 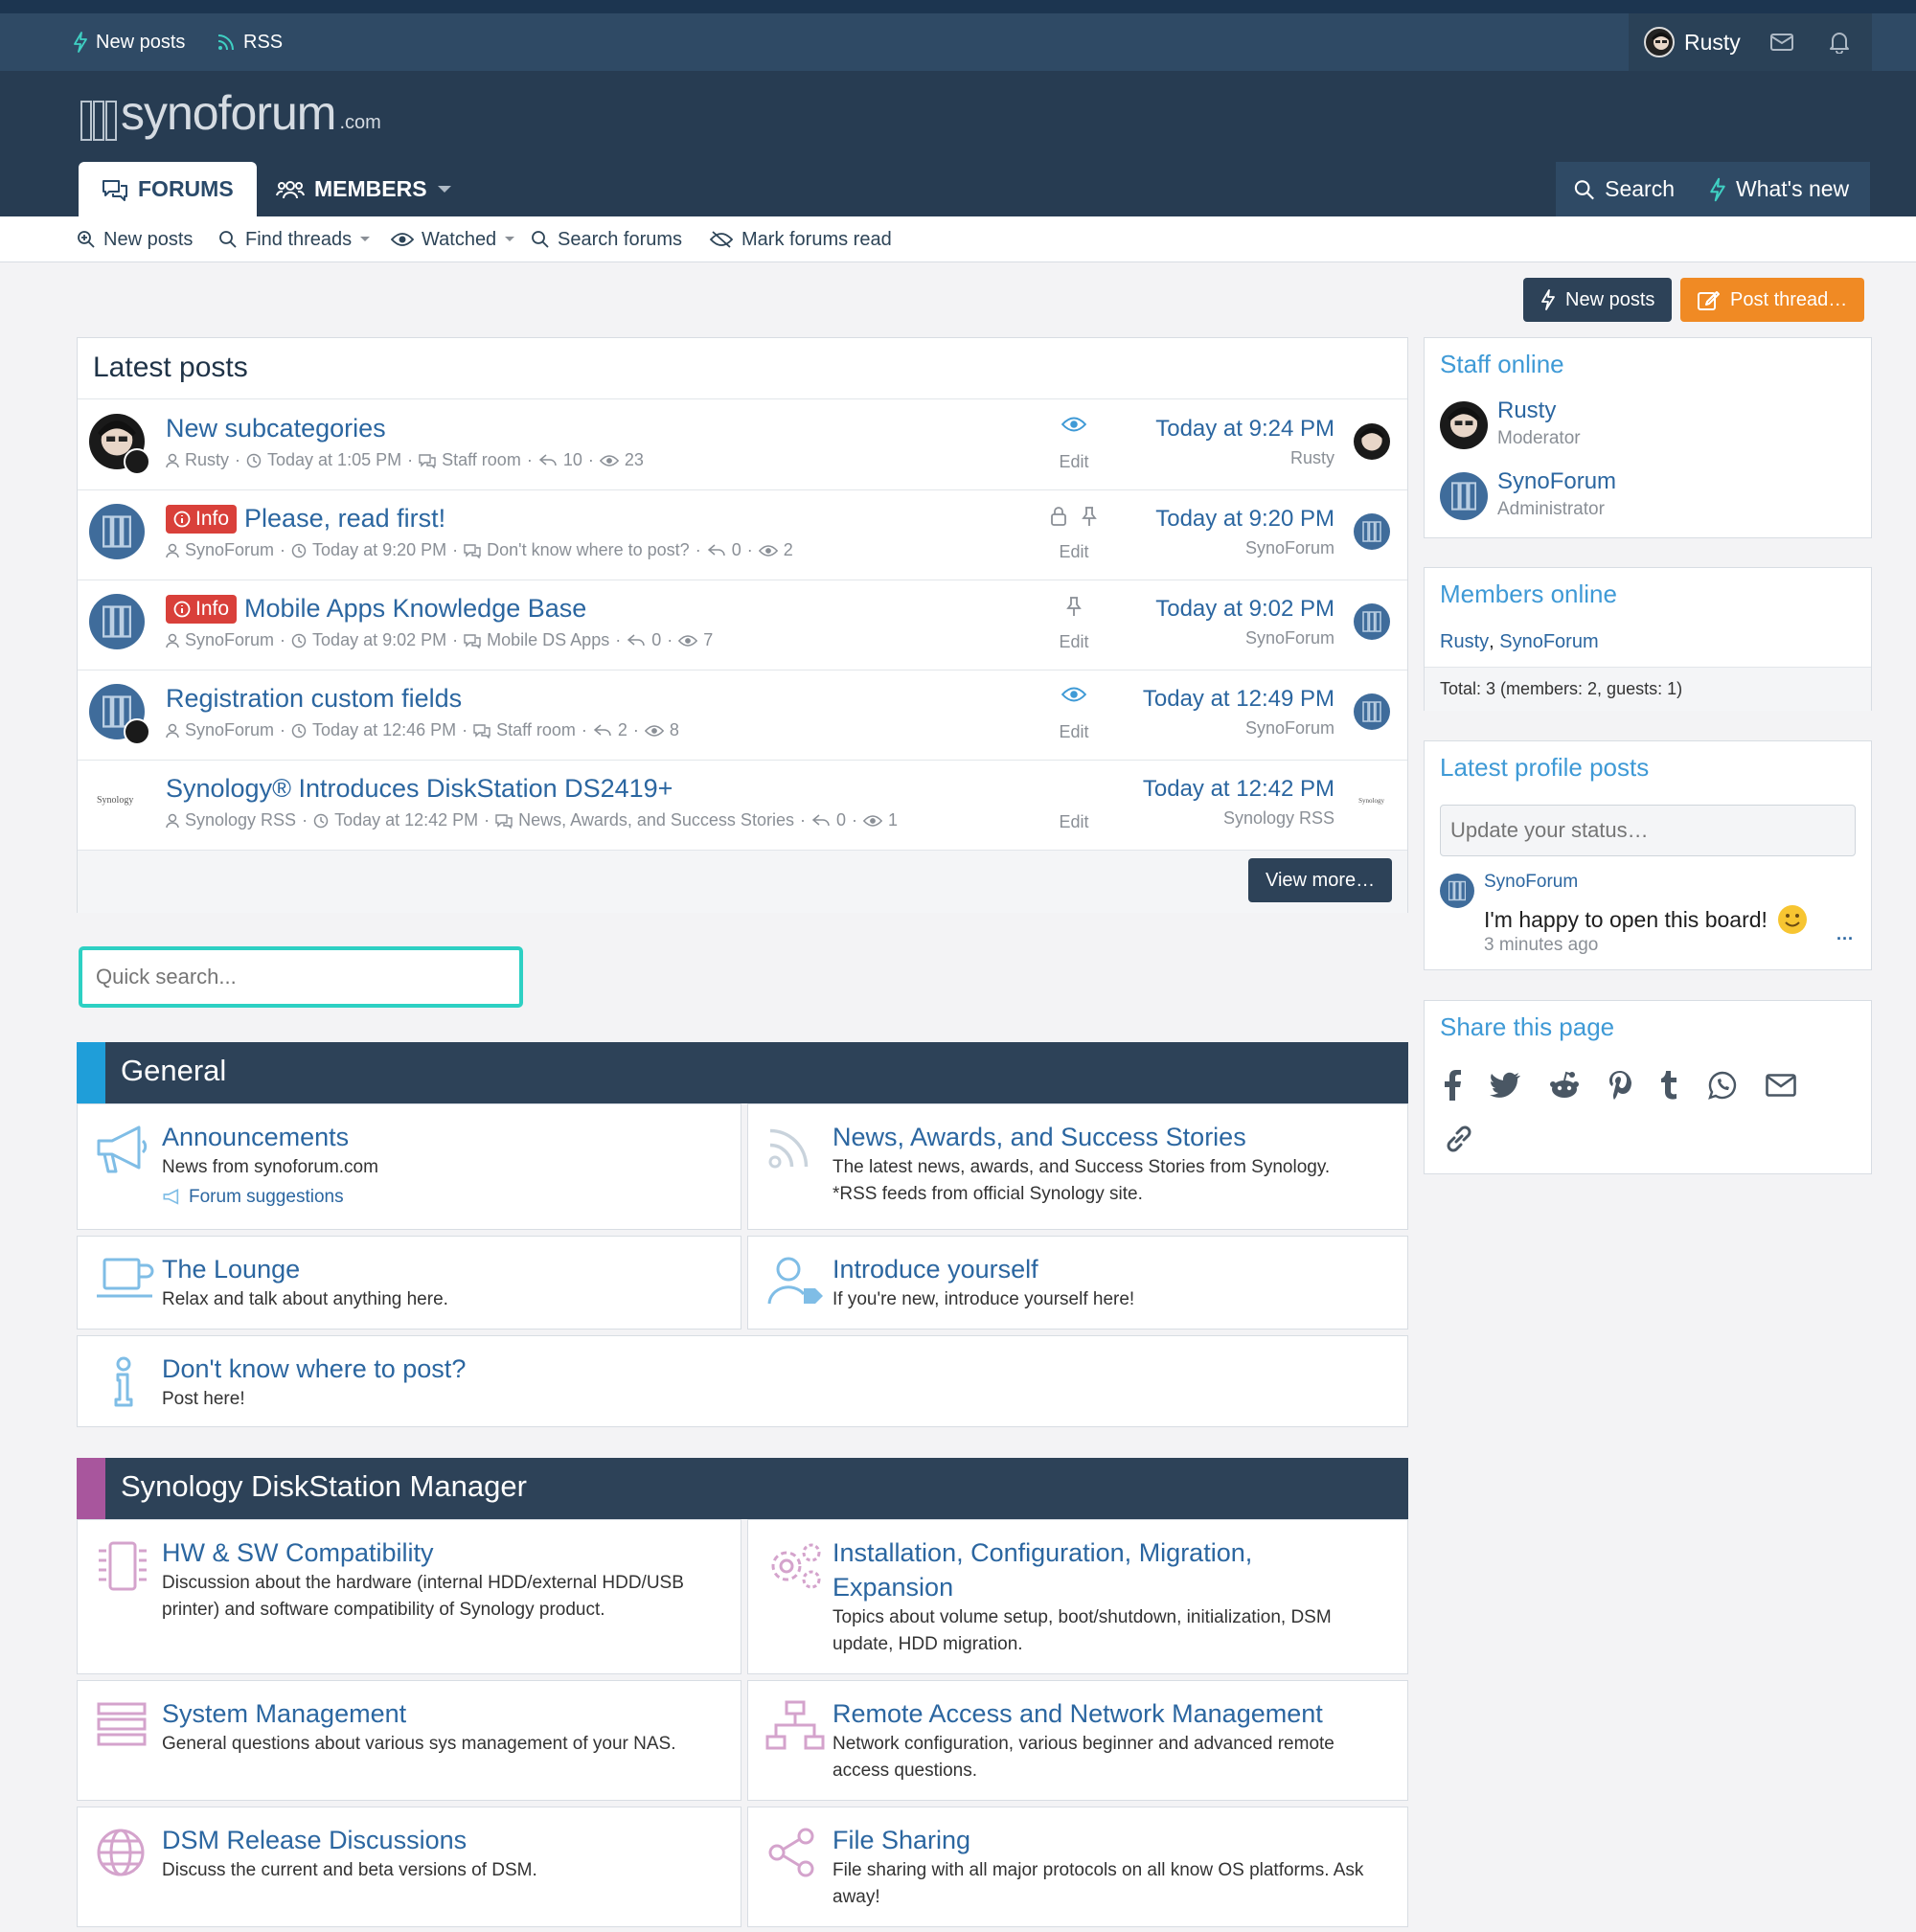 What do you see at coordinates (1238, 789) in the screenshot?
I see `last-post-date: Today at 12:42 PM` at bounding box center [1238, 789].